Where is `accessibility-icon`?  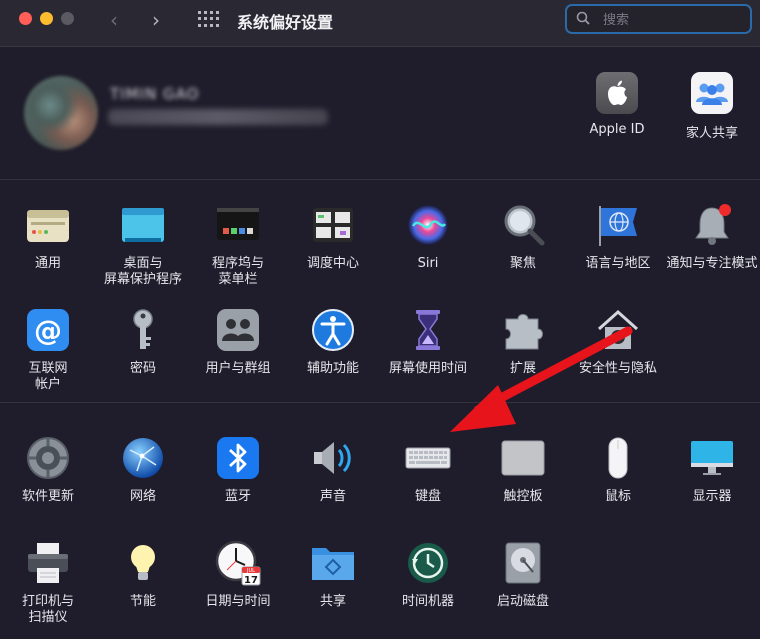
accessibility-icon is located at coordinates (333, 330).